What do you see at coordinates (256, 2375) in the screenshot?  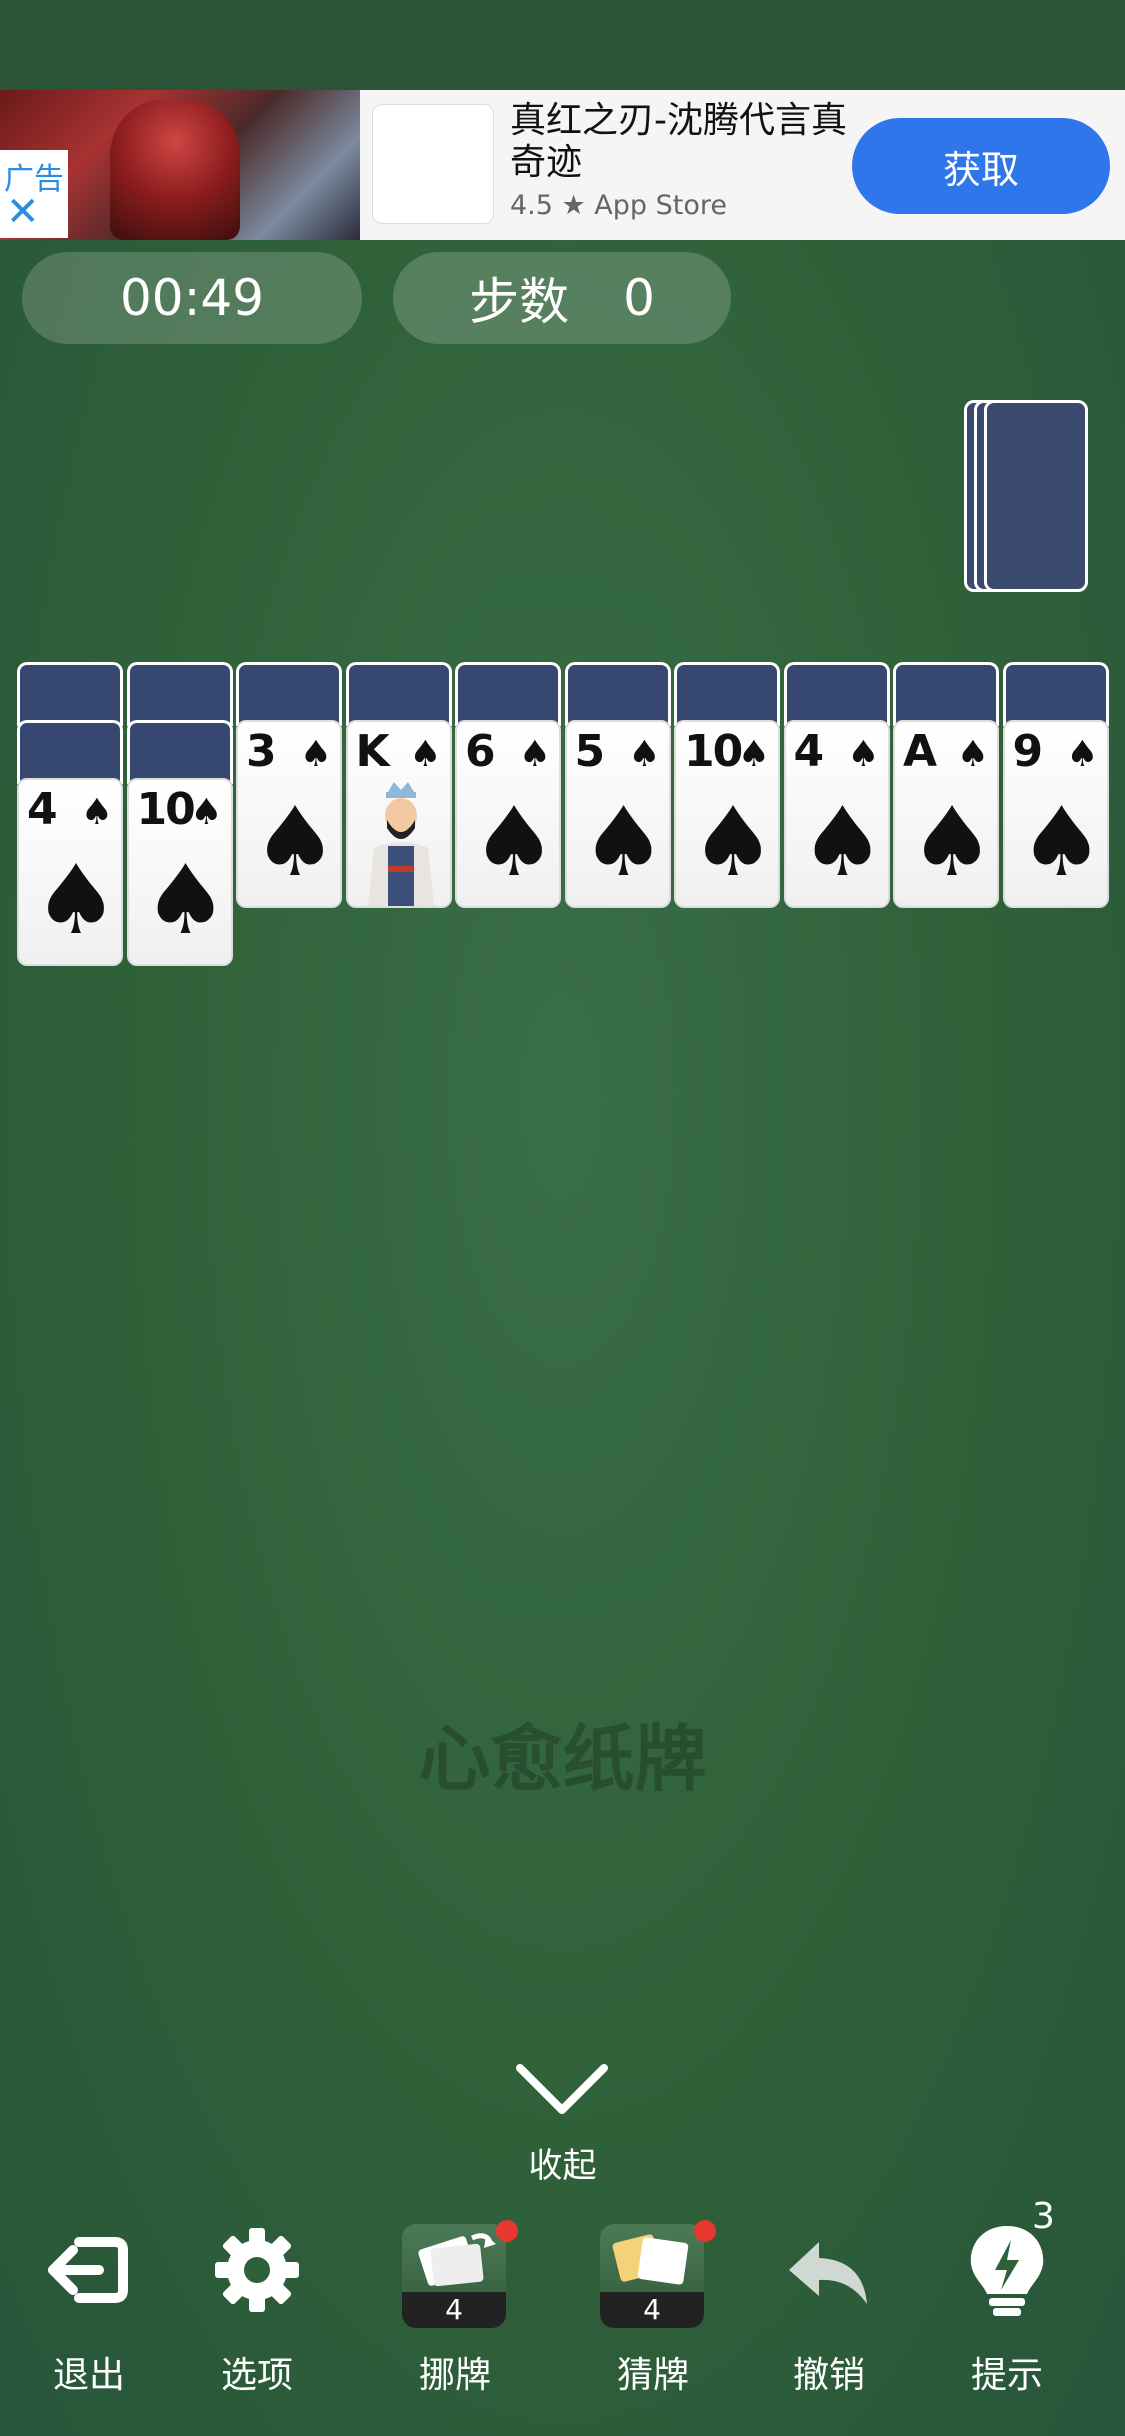 I see `options-label: 选项` at bounding box center [256, 2375].